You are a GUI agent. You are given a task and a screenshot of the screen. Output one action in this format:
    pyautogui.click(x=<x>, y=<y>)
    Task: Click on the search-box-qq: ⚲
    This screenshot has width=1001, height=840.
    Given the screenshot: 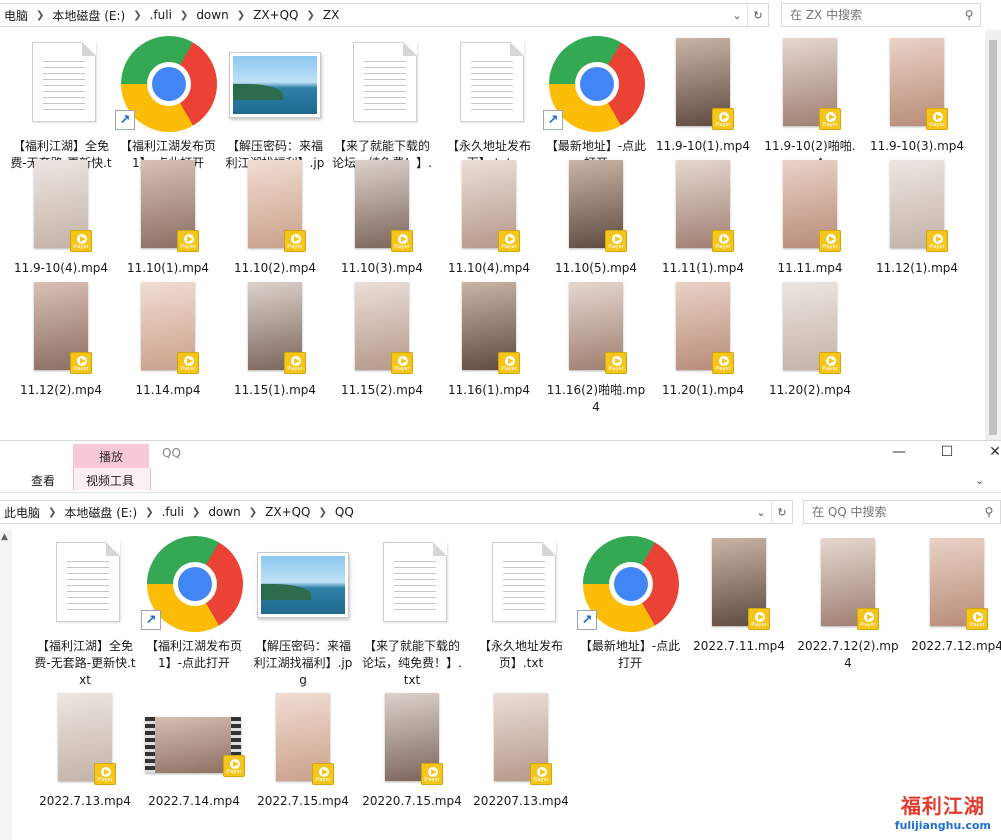 What is the action you would take?
    pyautogui.click(x=902, y=512)
    